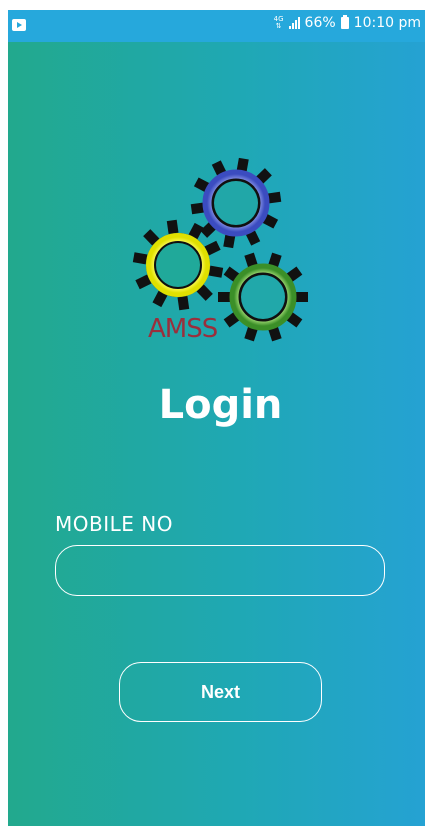 Image resolution: width=425 pixels, height=826 pixels. I want to click on youtube-notification-icon, so click(19, 25).